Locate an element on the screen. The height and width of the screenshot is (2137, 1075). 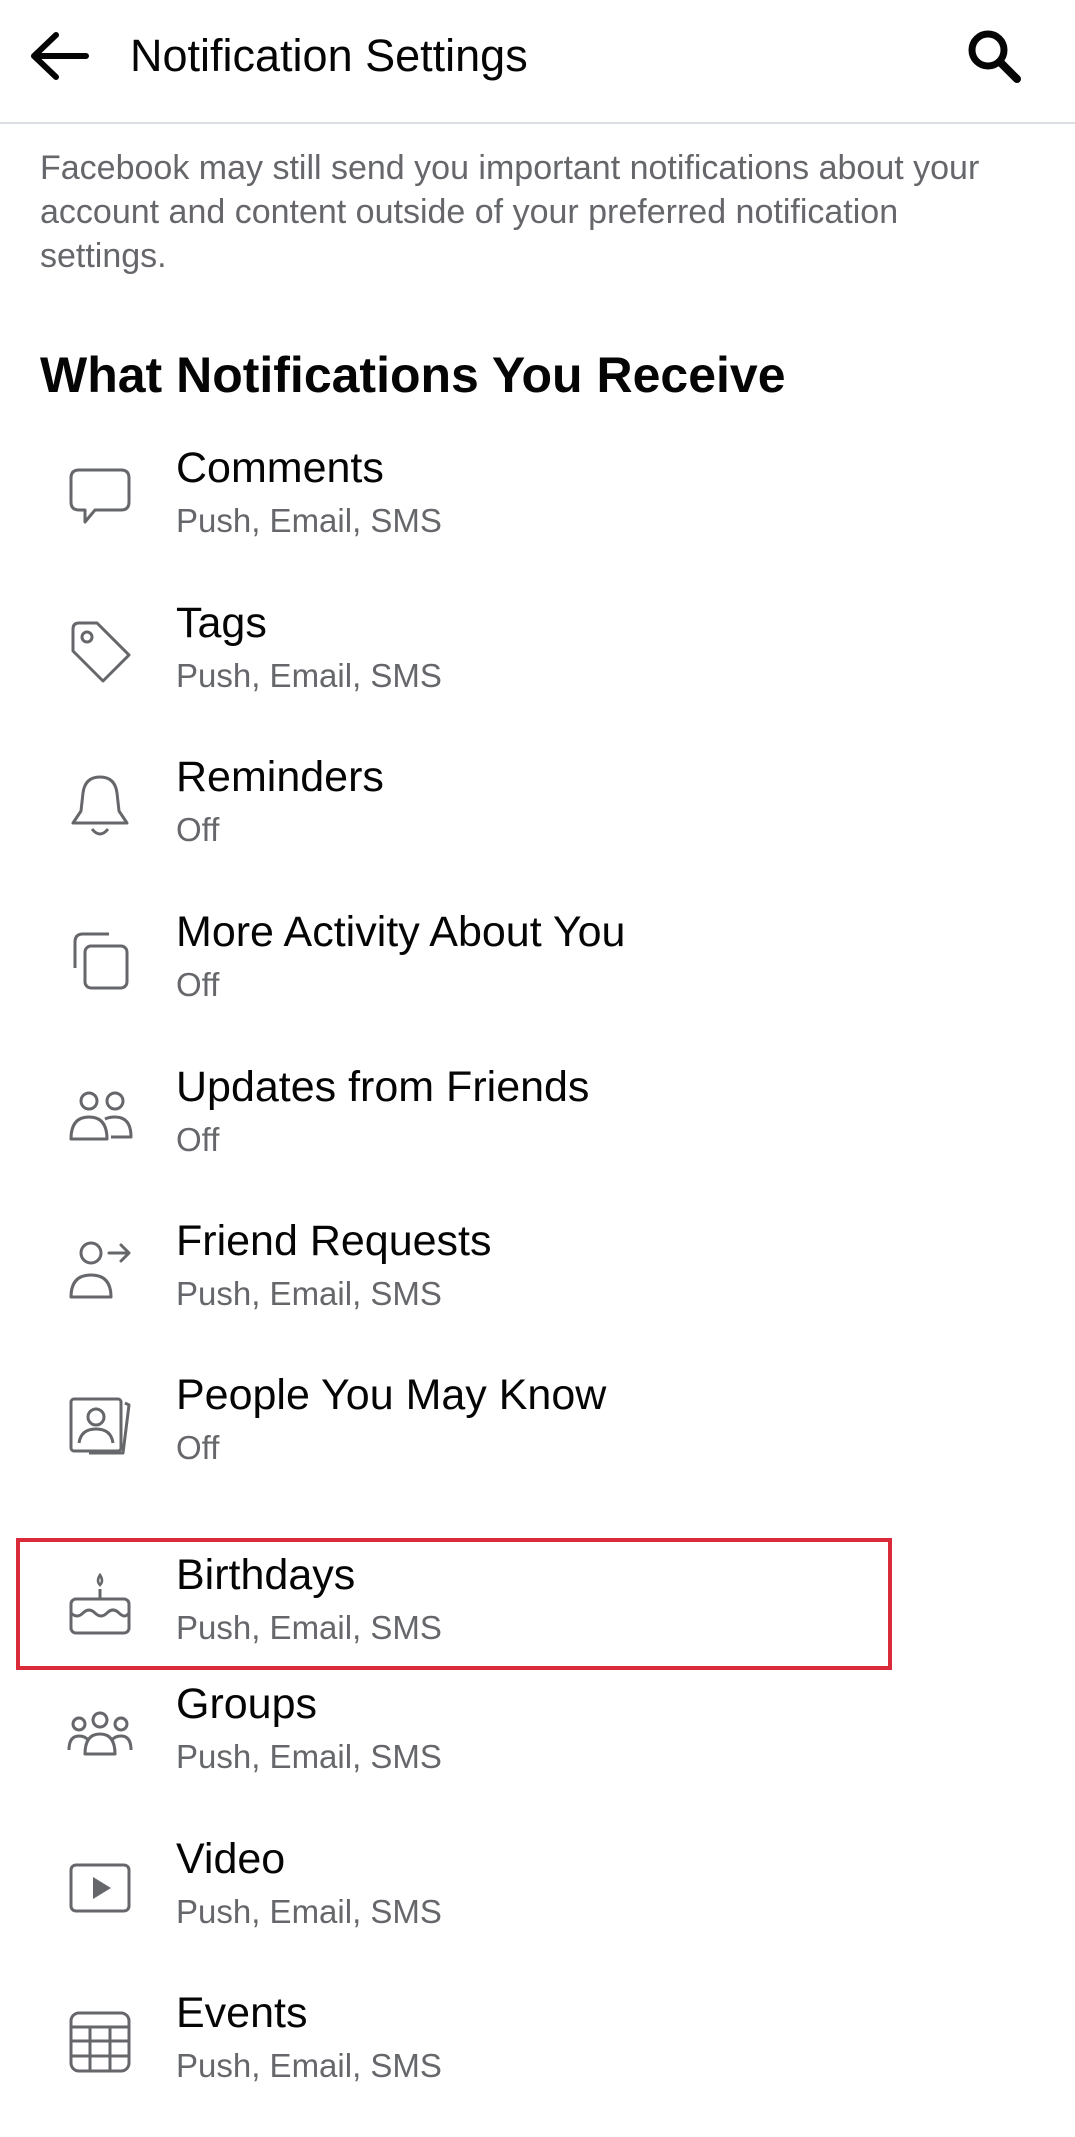
item-title: People You May Know is located at coordinates (391, 1395).